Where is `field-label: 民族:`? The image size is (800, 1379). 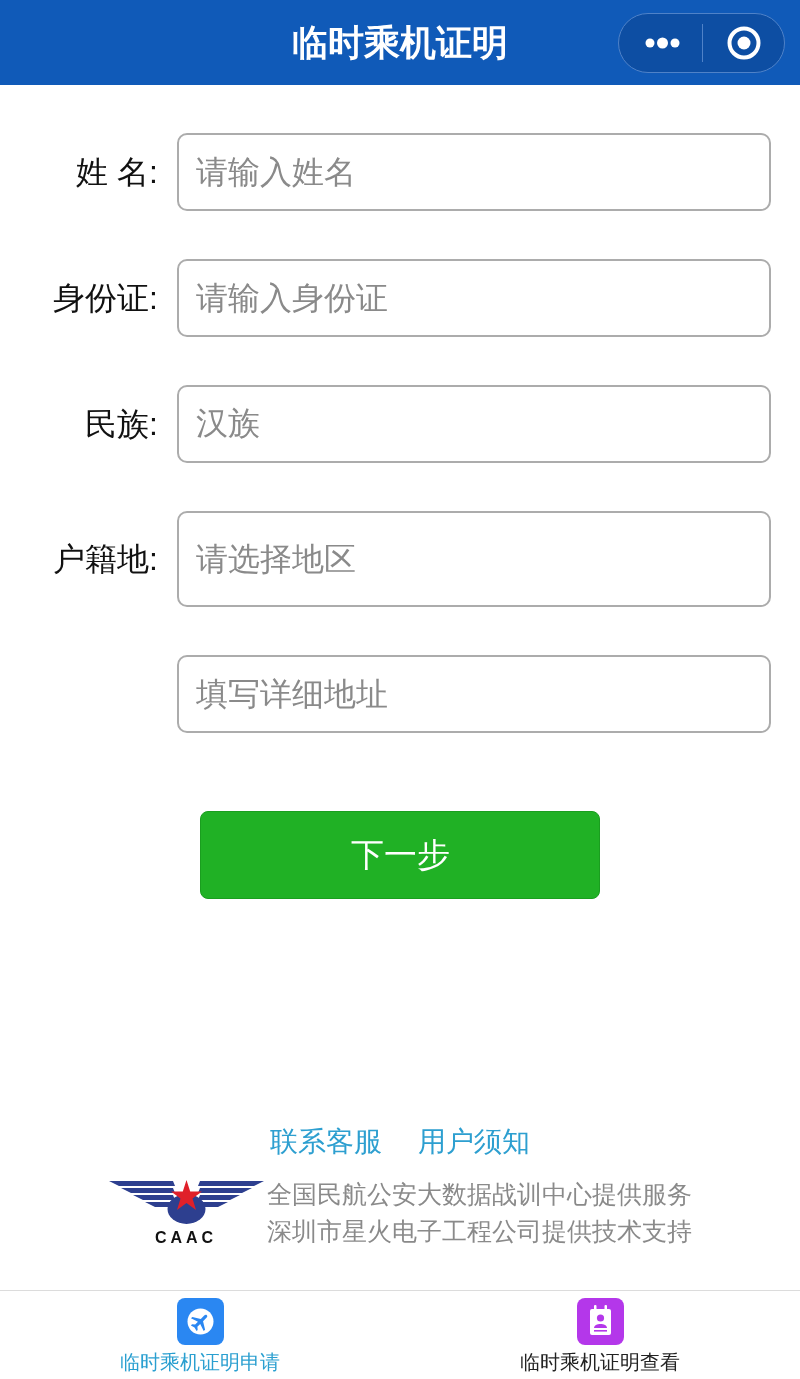
field-label: 民族: is located at coordinates (121, 424).